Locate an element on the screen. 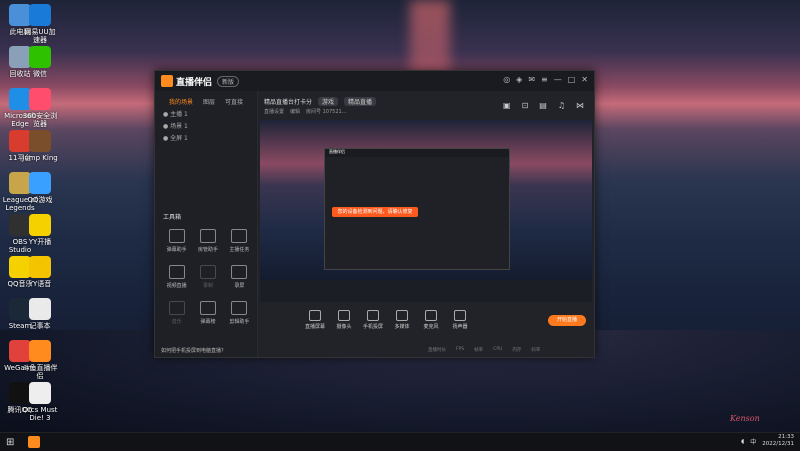 This screenshot has height=451, width=800. tool-item: 房管助手 is located at coordinates (207, 241).